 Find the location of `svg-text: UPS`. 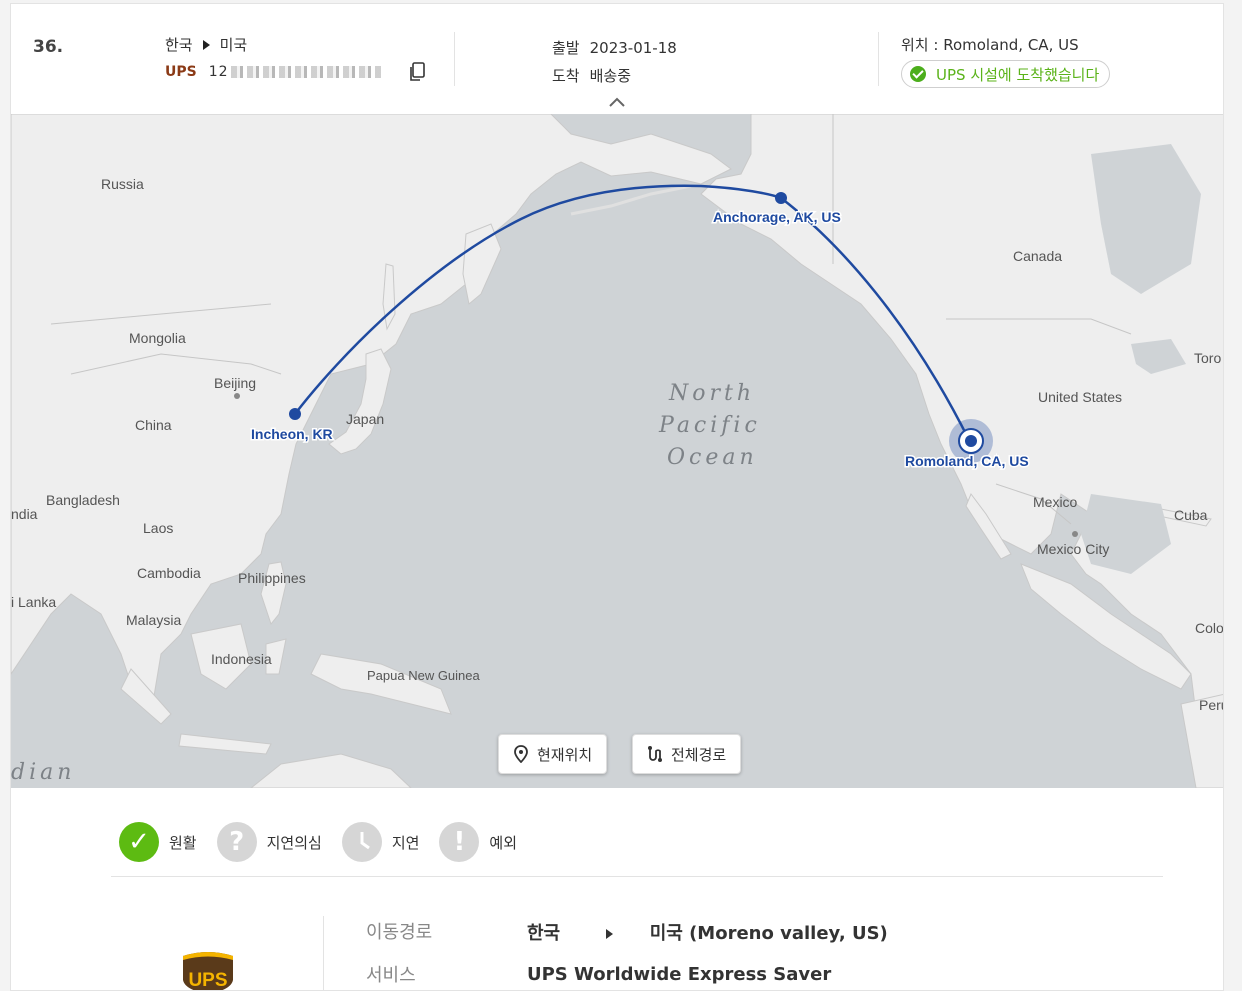

svg-text: UPS is located at coordinates (207, 980).